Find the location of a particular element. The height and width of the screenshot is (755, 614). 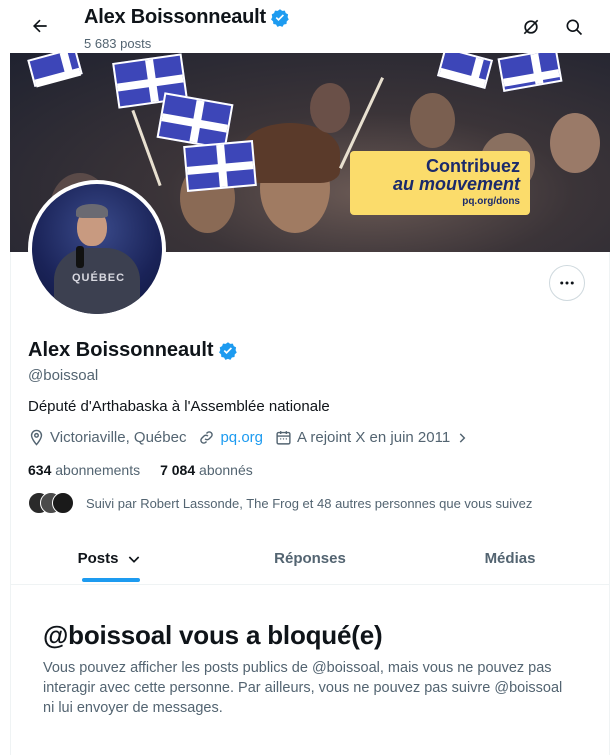

tab-posts: Posts is located at coordinates (110, 558).